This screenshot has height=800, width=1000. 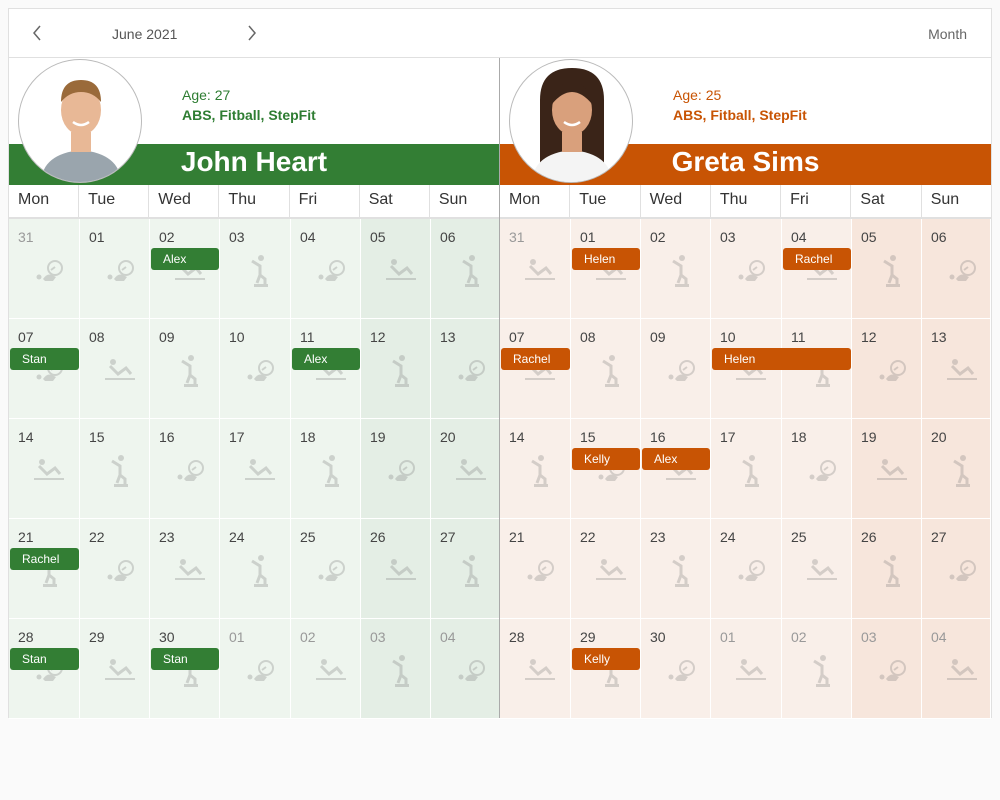 What do you see at coordinates (378, 237) in the screenshot?
I see `day-number: 05` at bounding box center [378, 237].